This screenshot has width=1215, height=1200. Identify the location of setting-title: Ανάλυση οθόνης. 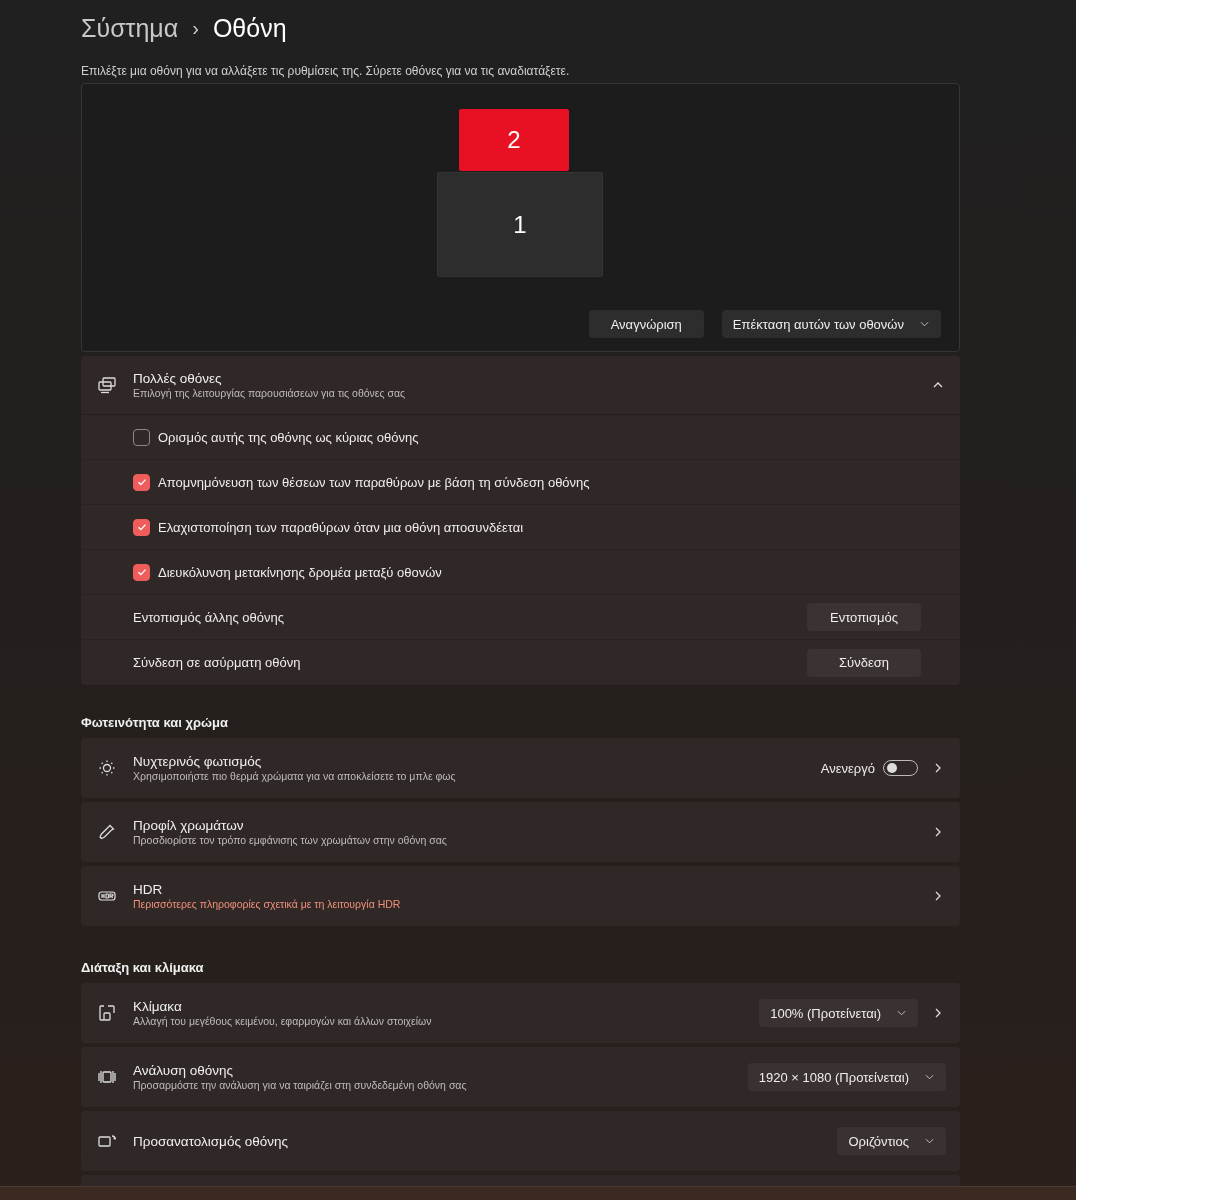
(183, 1070).